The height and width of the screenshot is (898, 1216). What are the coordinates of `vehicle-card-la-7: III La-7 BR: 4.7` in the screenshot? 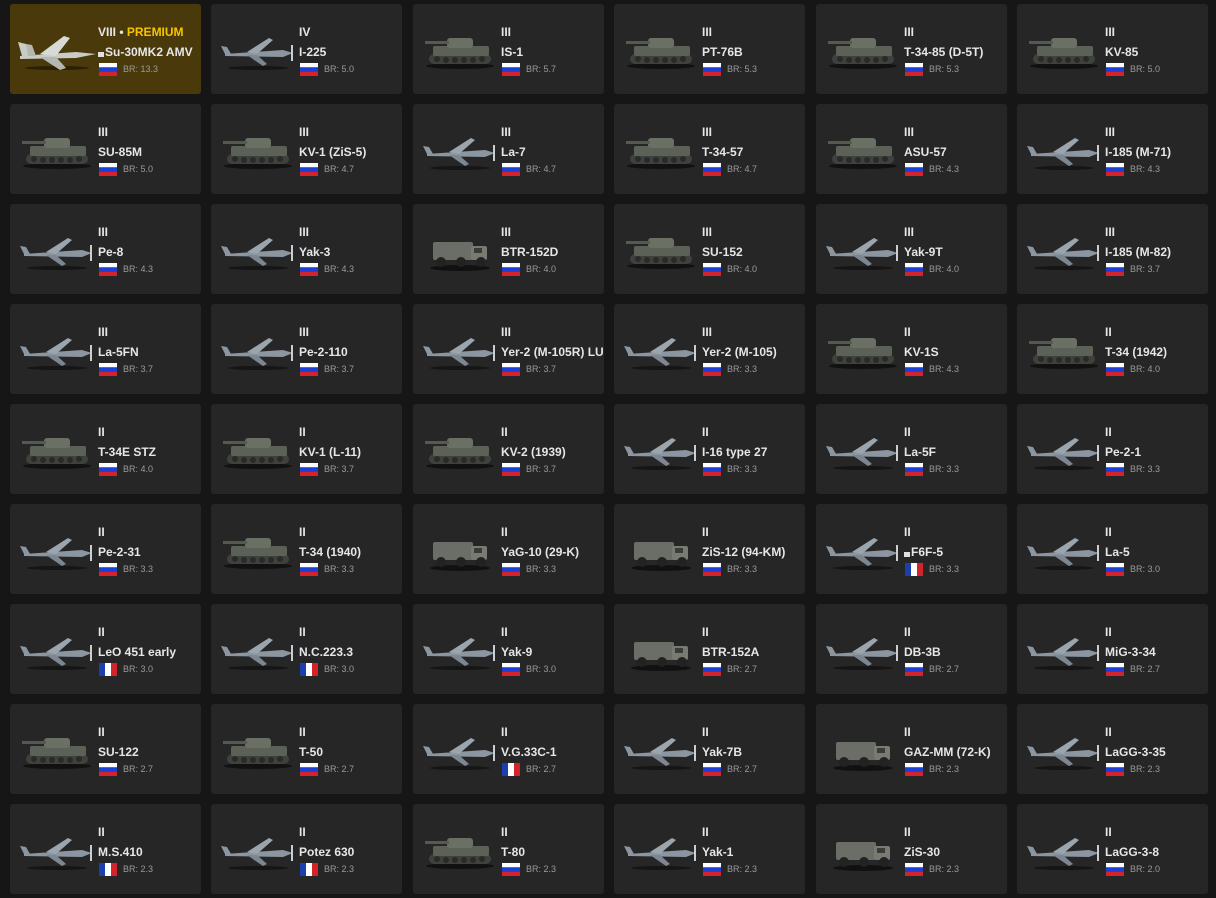 It's located at (508, 149).